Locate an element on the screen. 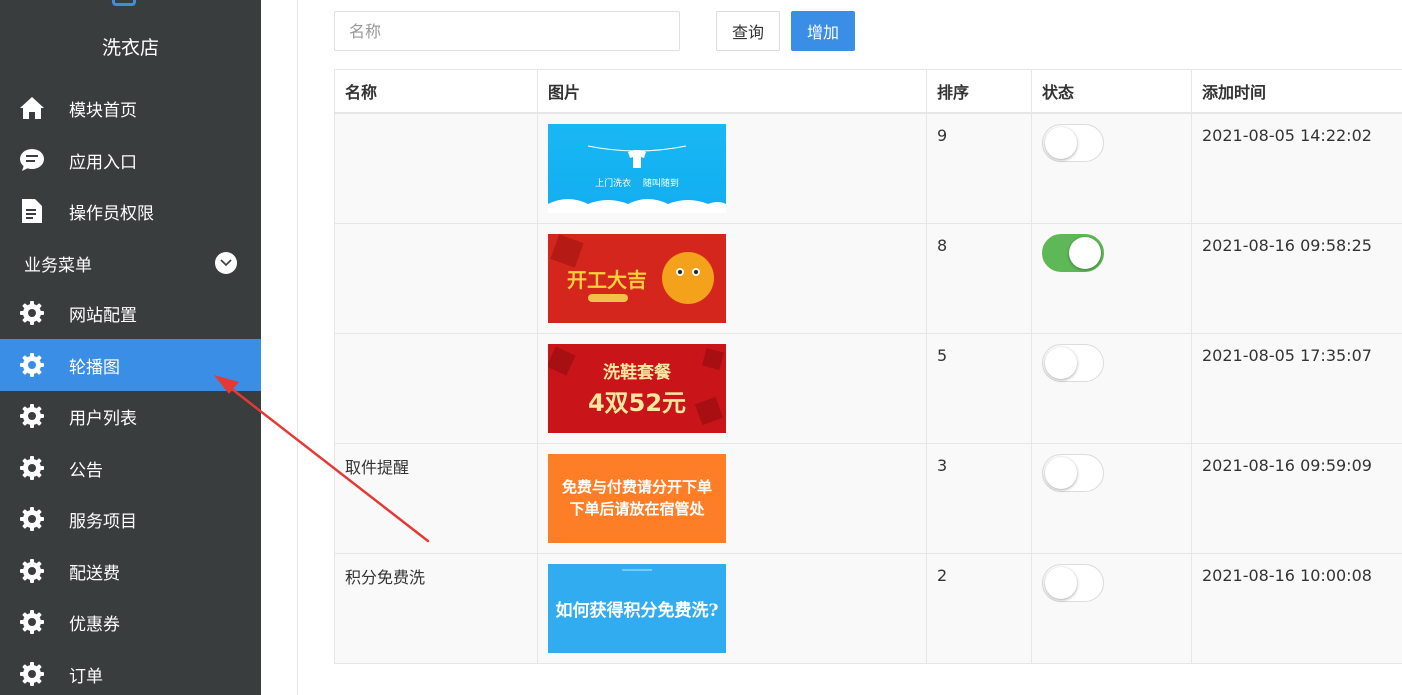  home-icon is located at coordinates (32, 108).